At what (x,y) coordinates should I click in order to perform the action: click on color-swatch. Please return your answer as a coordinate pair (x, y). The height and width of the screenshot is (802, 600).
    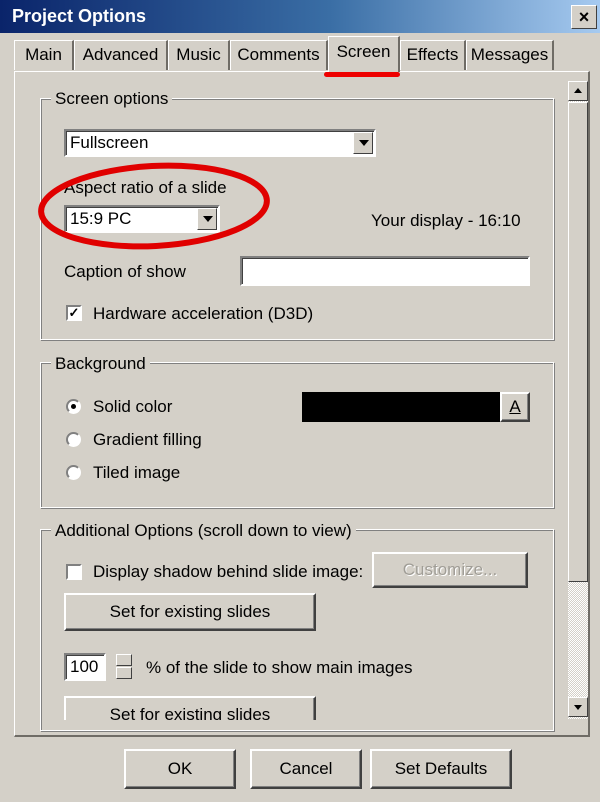
    Looking at the image, I should click on (401, 407).